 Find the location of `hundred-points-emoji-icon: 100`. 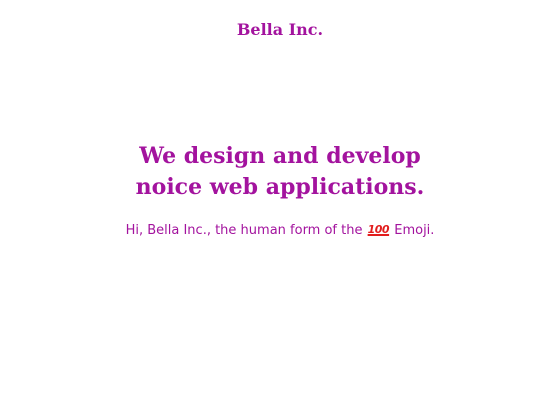

hundred-points-emoji-icon: 100 is located at coordinates (378, 229).